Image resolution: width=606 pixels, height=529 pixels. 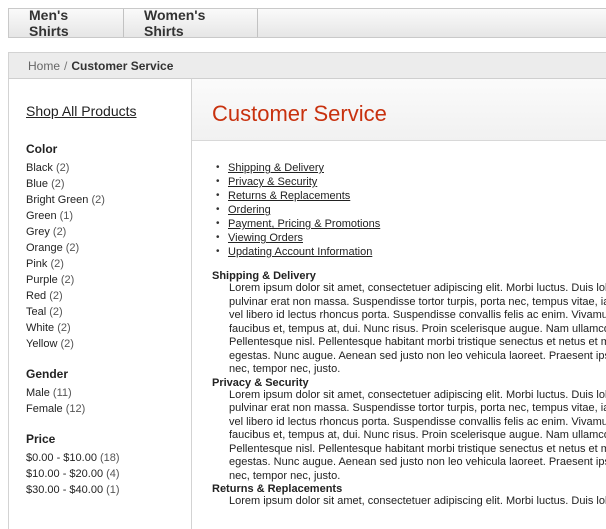 What do you see at coordinates (411, 224) in the screenshot?
I see `toc-item: Payment, Pricing & Promotions` at bounding box center [411, 224].